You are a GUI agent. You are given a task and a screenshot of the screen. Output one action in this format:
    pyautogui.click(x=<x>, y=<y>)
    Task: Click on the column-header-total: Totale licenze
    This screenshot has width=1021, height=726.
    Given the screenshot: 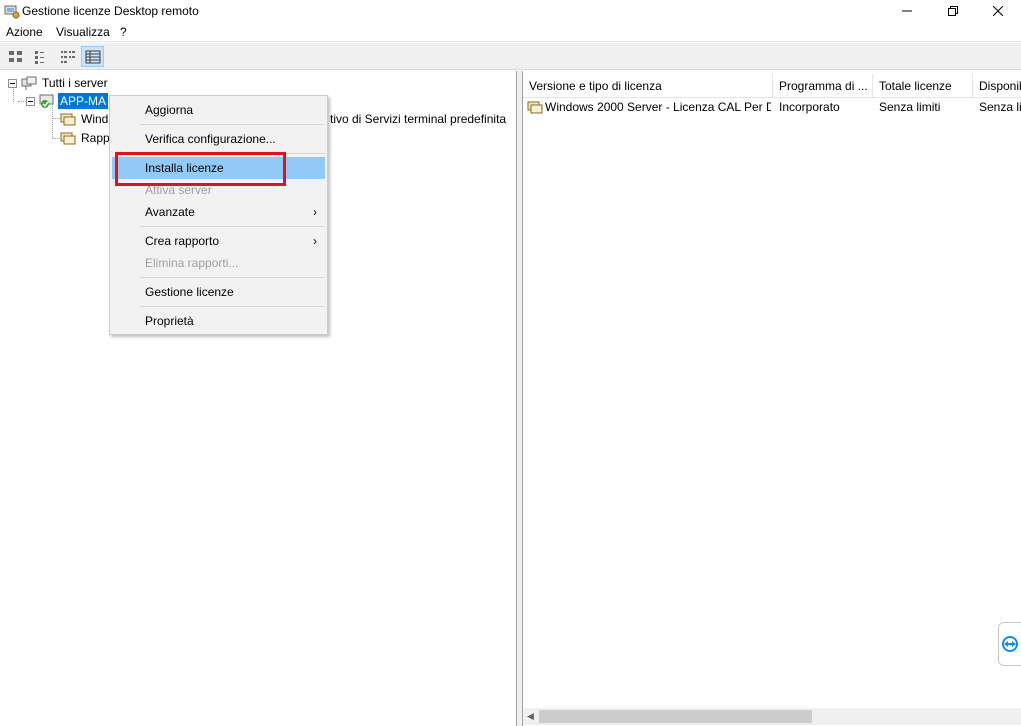 What is the action you would take?
    pyautogui.click(x=923, y=86)
    